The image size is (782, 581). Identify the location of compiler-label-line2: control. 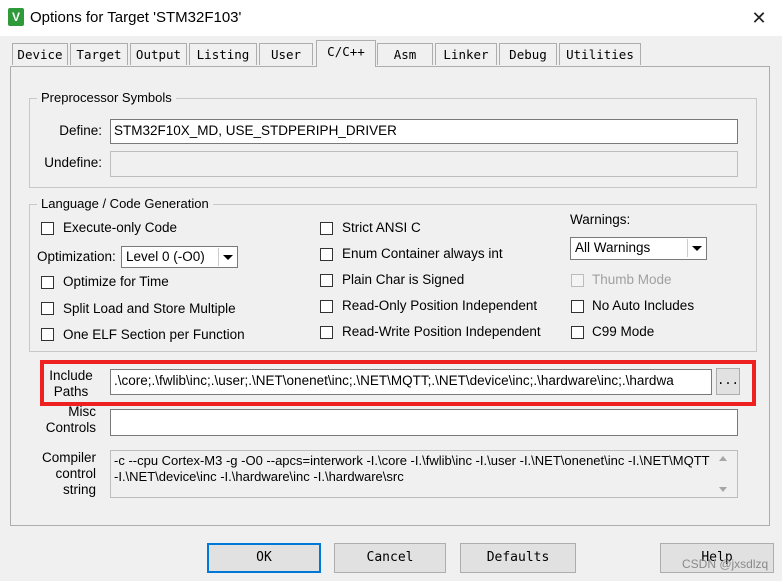
(75, 473).